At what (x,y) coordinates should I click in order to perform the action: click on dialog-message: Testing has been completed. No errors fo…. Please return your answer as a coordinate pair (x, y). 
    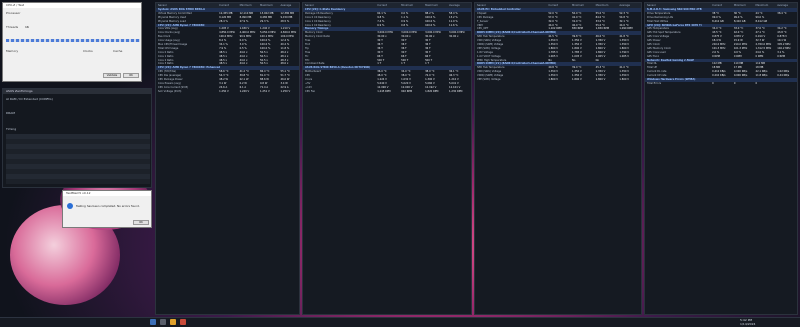
    Looking at the image, I should click on (108, 206).